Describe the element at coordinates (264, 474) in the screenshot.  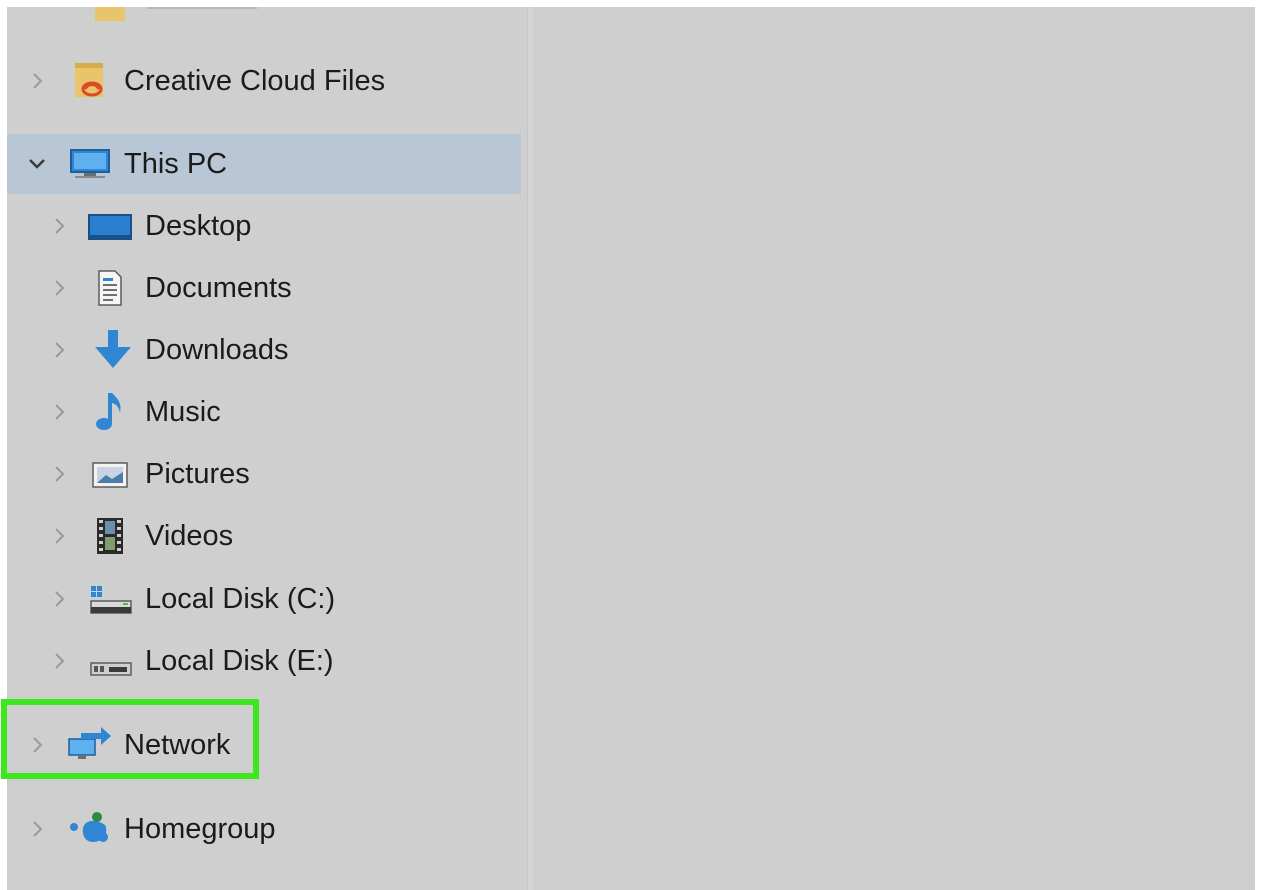
I see `nav-item-pictures: Pictures` at that location.